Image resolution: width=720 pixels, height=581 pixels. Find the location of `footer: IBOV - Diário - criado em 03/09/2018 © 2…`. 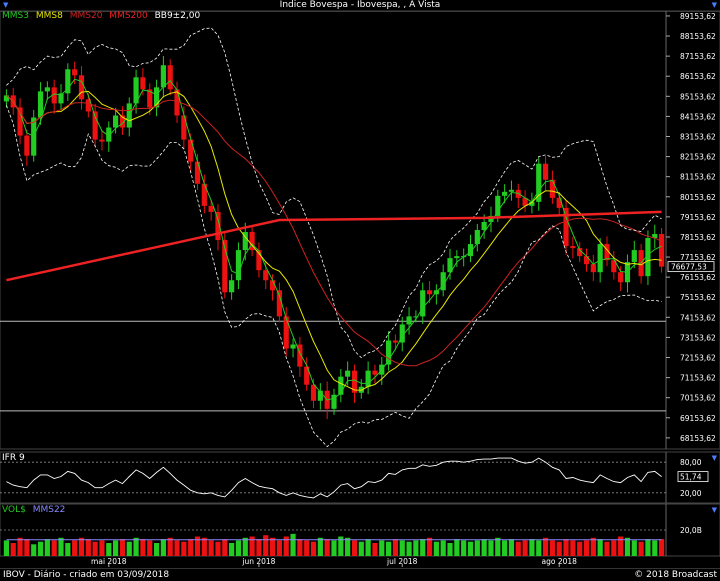

footer: IBOV - Diário - criado em 03/09/2018 © 2… is located at coordinates (360, 574).